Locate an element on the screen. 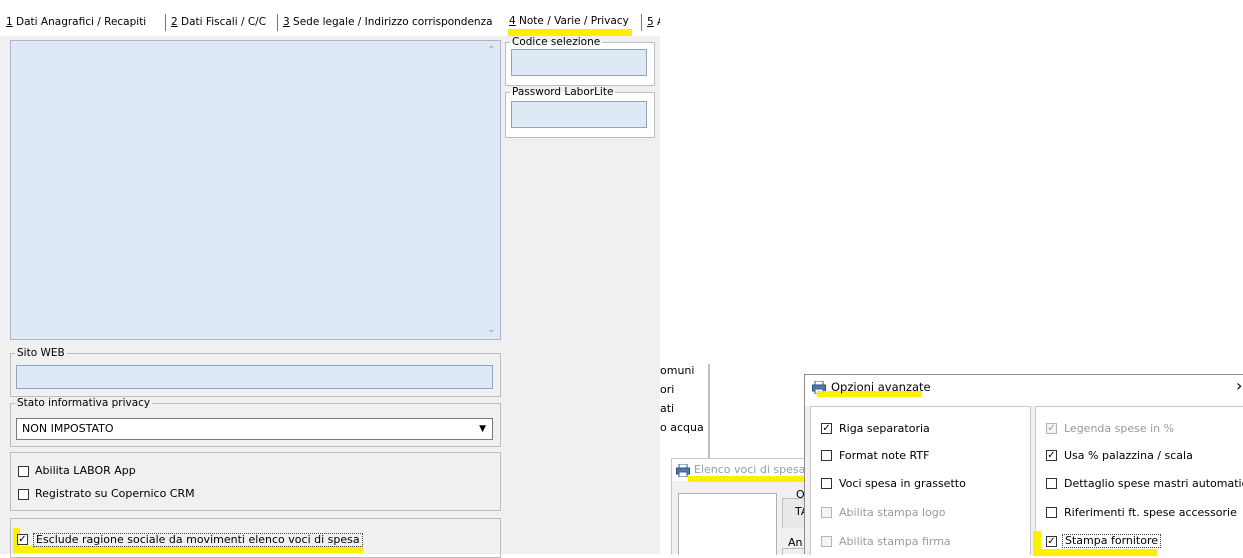 Image resolution: width=1243 pixels, height=558 pixels. abilita-stampa-logo-label: Abilita stampa logo is located at coordinates (892, 512).